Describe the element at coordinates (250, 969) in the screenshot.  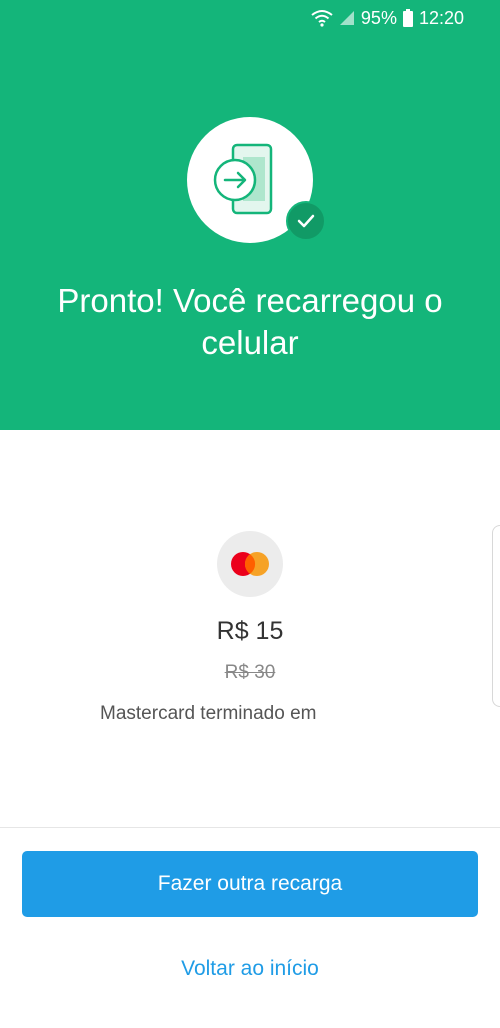
I see `back-home-link: Voltar ao início` at that location.